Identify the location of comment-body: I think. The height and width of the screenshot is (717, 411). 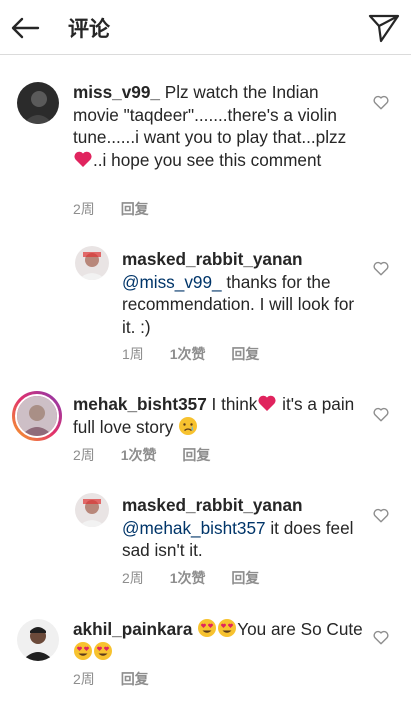
(234, 404).